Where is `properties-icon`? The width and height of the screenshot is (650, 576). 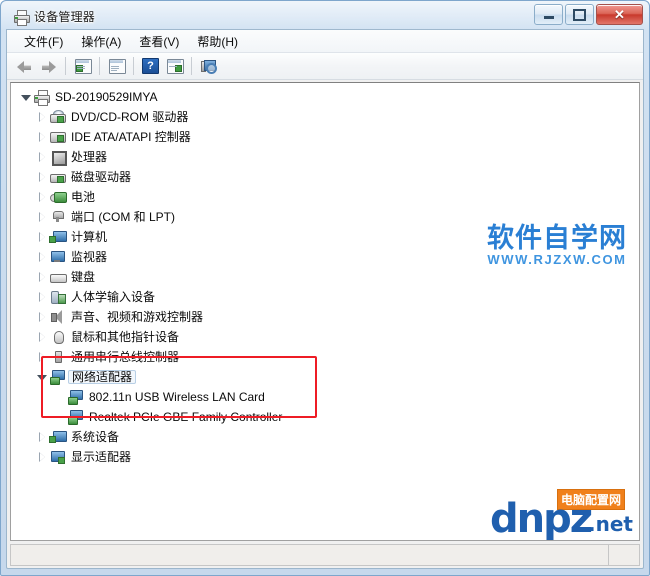
properties-icon is located at coordinates (83, 66).